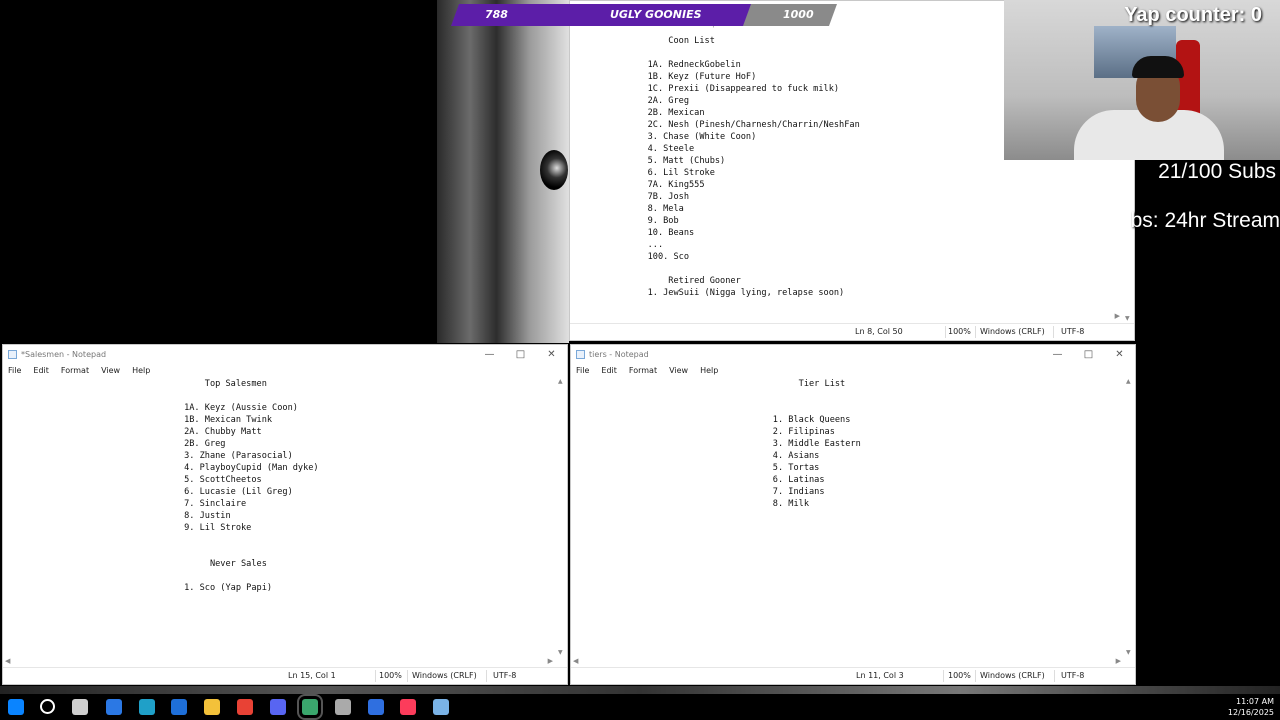  I want to click on text-line: Retired Gooner, so click(655, 281).